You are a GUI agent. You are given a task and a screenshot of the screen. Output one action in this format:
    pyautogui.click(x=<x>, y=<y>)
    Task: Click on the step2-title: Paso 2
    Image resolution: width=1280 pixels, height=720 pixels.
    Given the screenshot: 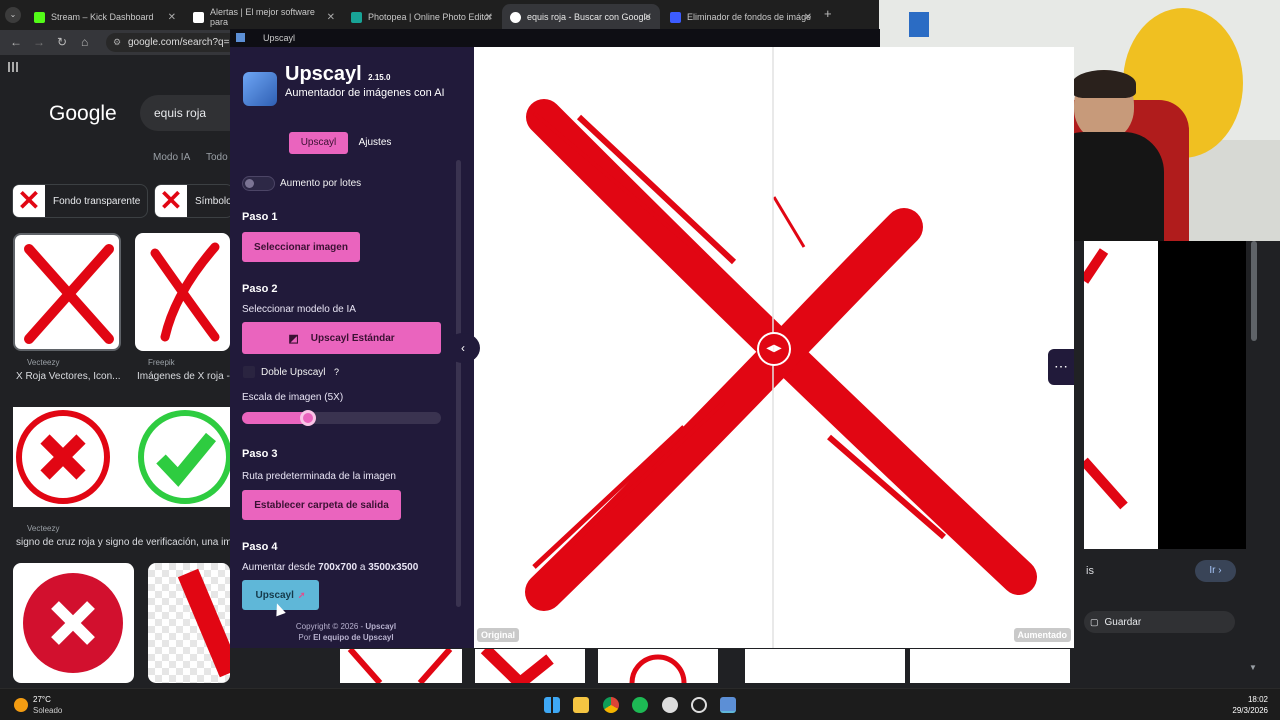 What is the action you would take?
    pyautogui.click(x=260, y=289)
    